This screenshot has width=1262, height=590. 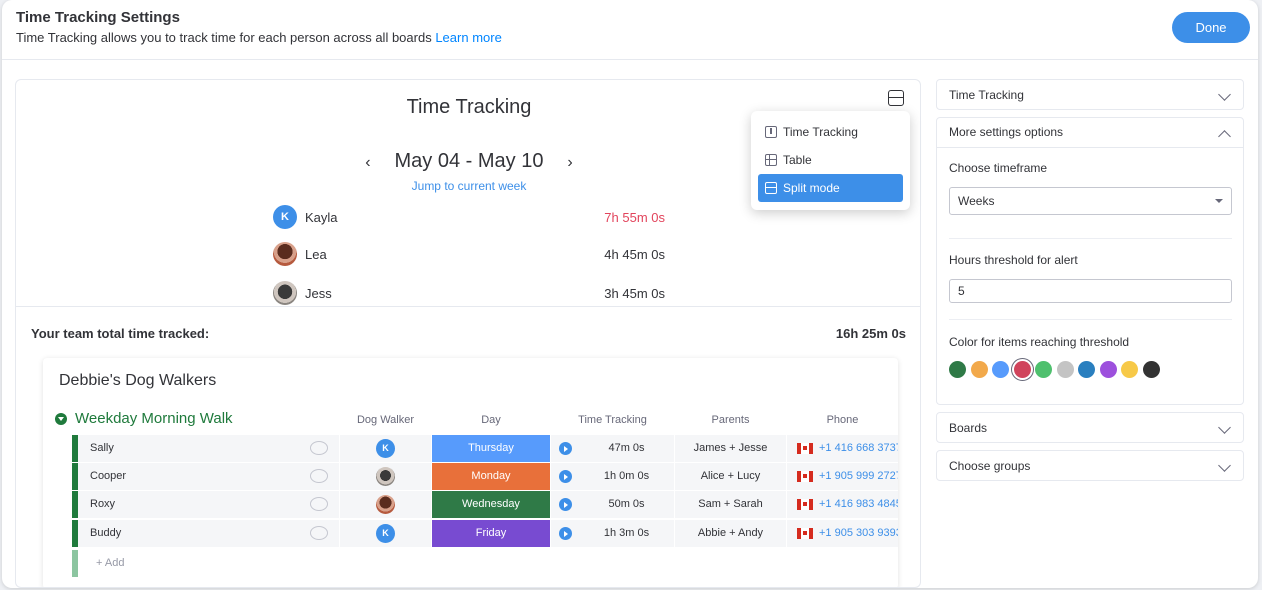 I want to click on day-status-cell: Friday, so click(x=491, y=533).